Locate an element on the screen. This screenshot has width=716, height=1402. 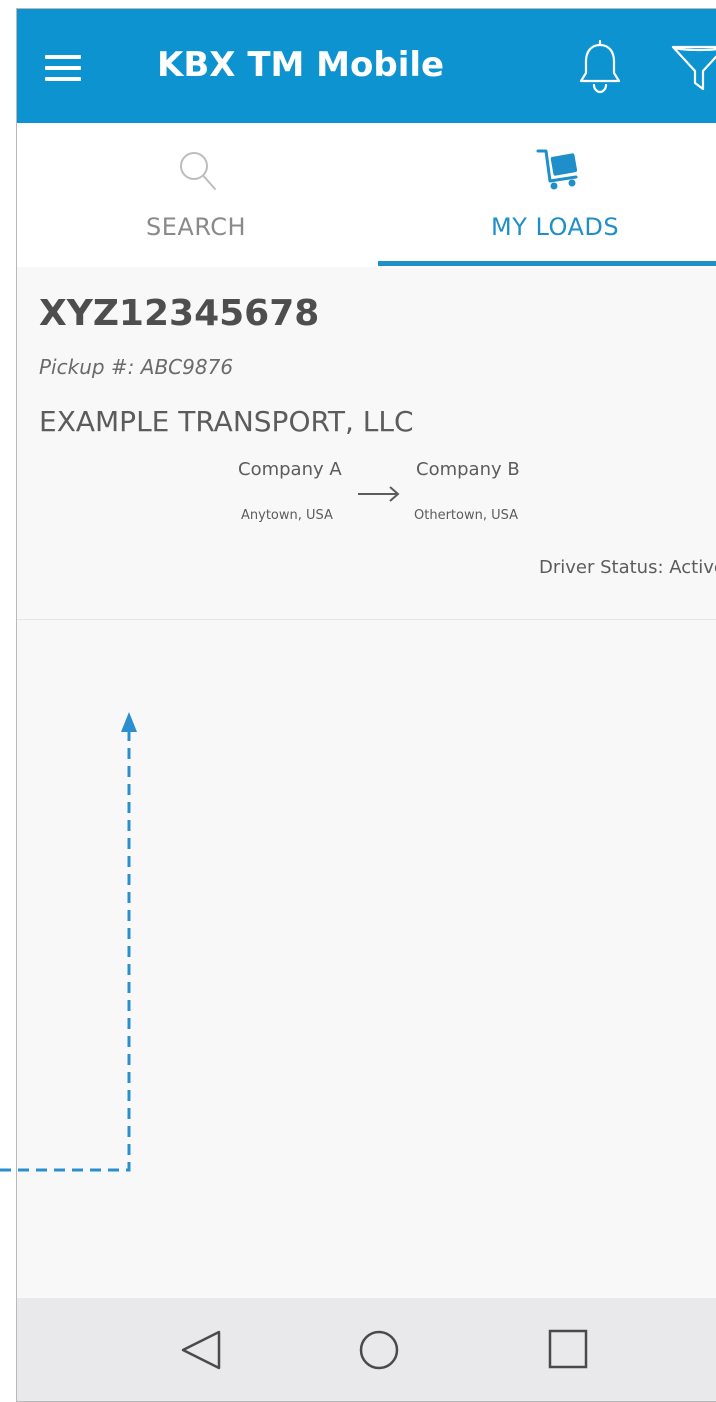
cart-icon is located at coordinates (557, 169).